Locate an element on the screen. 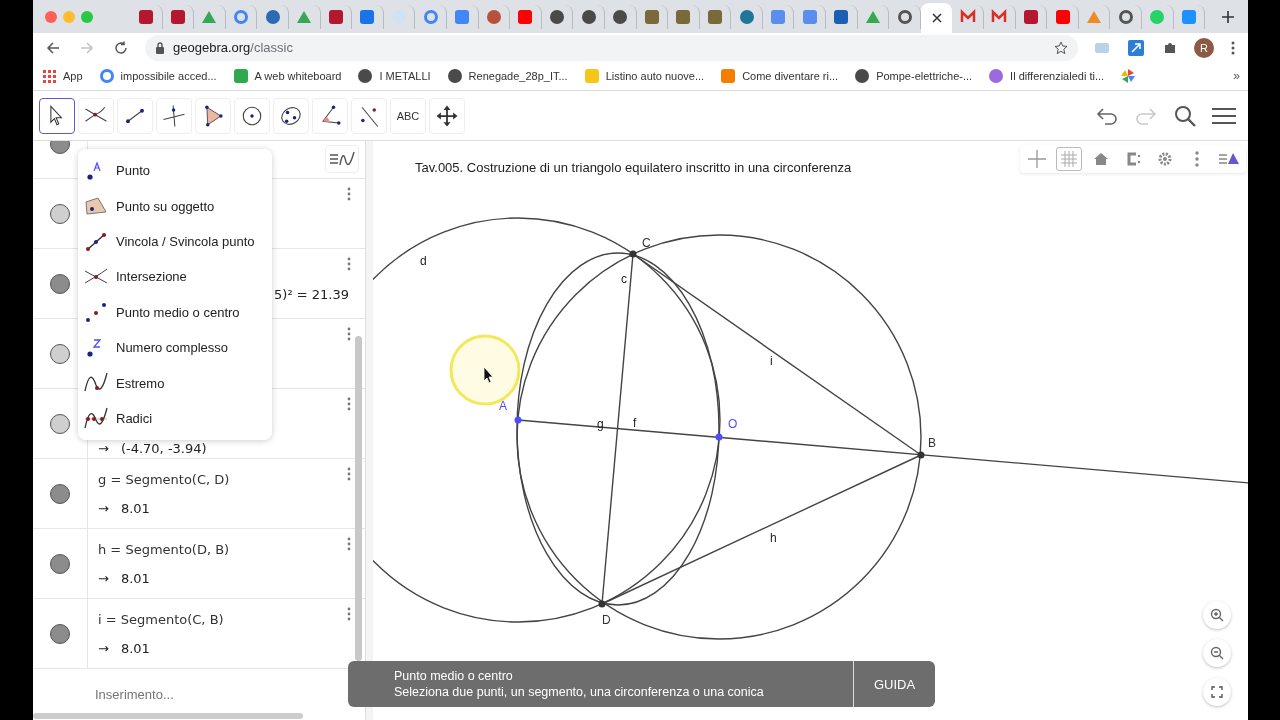 The width and height of the screenshot is (1280, 720). zoom-in-button is located at coordinates (1217, 615).